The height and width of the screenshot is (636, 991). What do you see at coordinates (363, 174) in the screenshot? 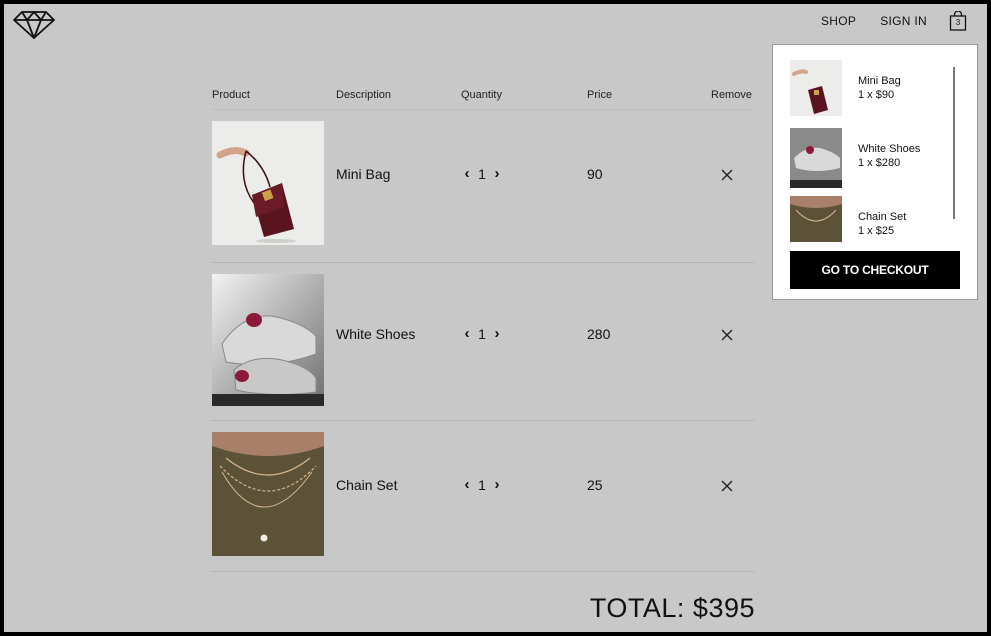
I see `product-name: Mini Bag` at bounding box center [363, 174].